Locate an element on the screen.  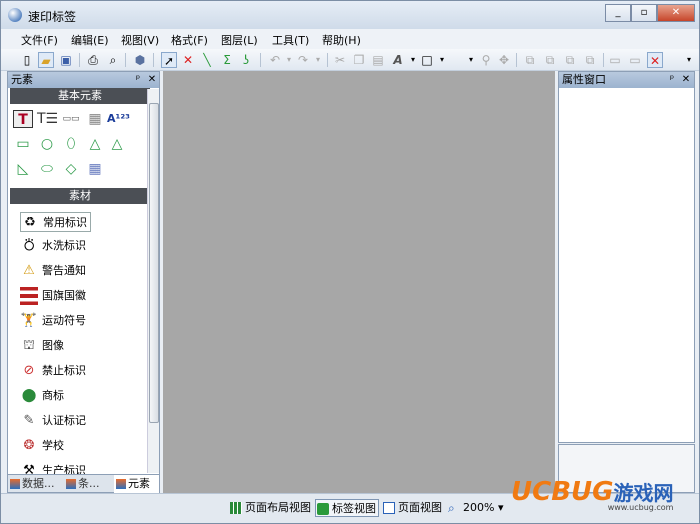
layer-back-icon: ⧉ is located at coordinates (550, 60).